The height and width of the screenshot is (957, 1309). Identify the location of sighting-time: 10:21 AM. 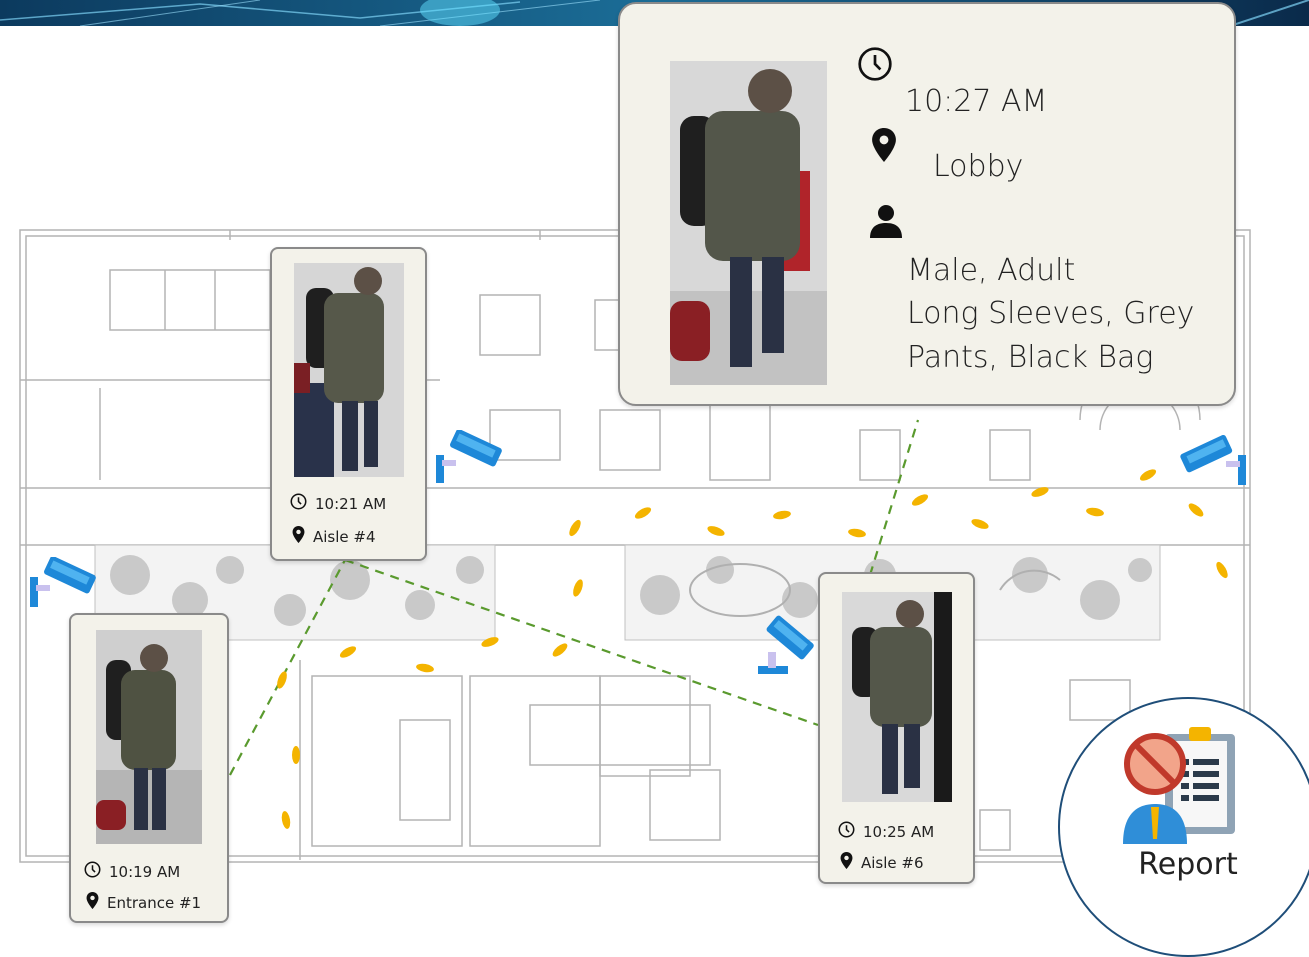
(338, 503).